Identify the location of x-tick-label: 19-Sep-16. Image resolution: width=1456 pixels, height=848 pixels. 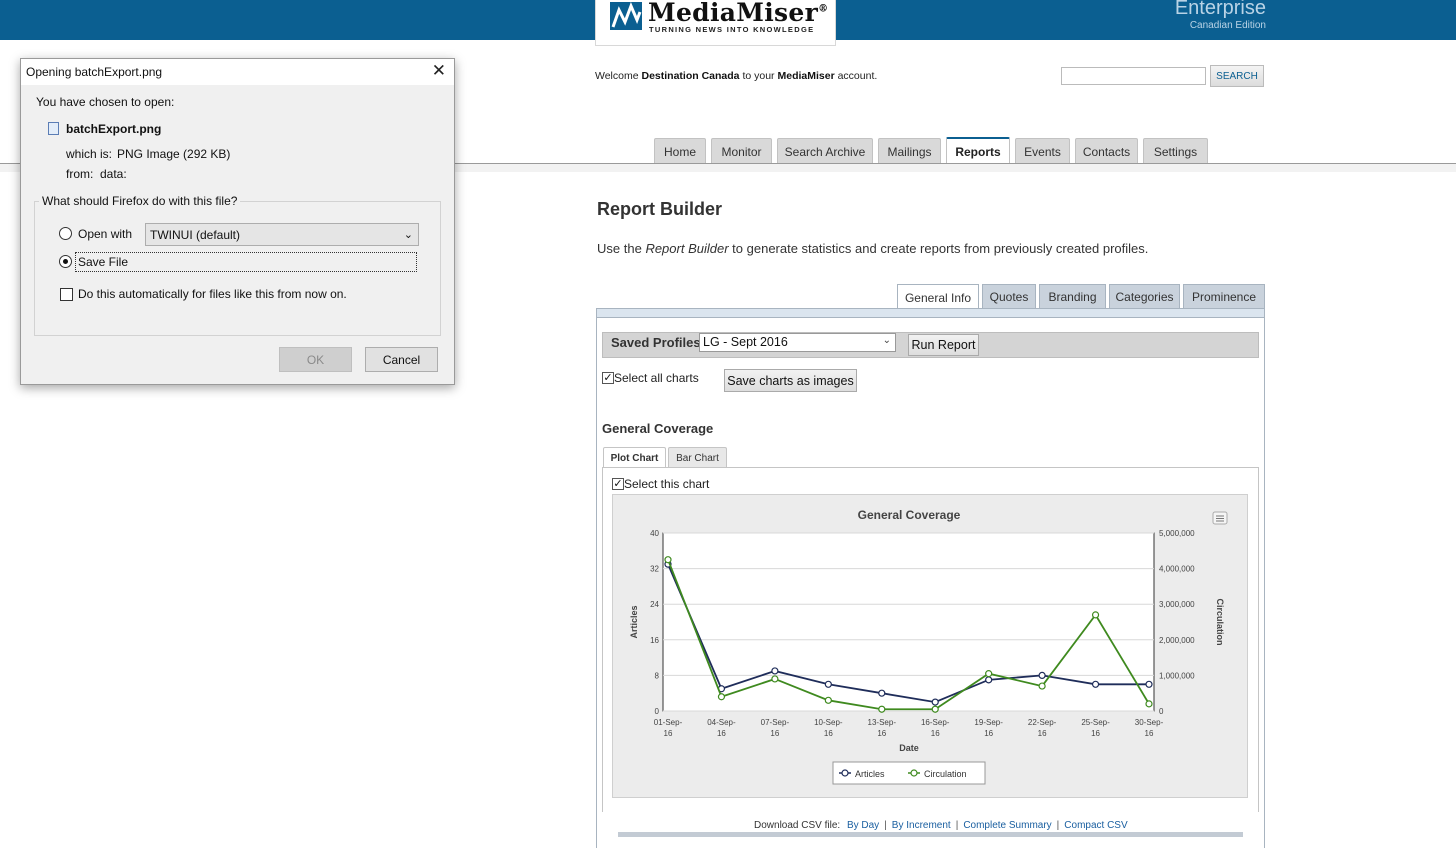
(988, 728).